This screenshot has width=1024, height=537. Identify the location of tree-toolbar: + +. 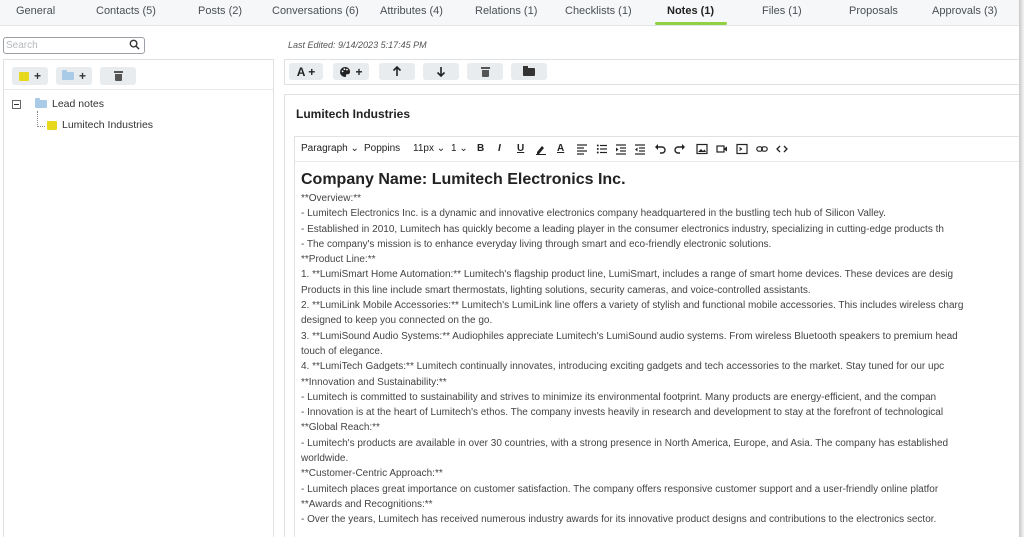
(138, 75).